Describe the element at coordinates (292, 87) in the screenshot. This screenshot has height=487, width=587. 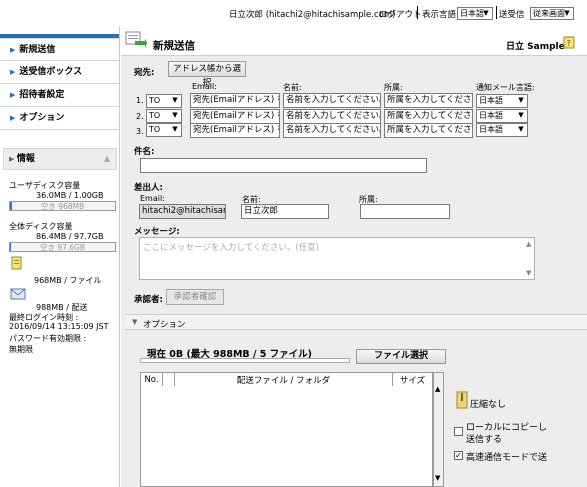
I see `col-name: 名前:` at that location.